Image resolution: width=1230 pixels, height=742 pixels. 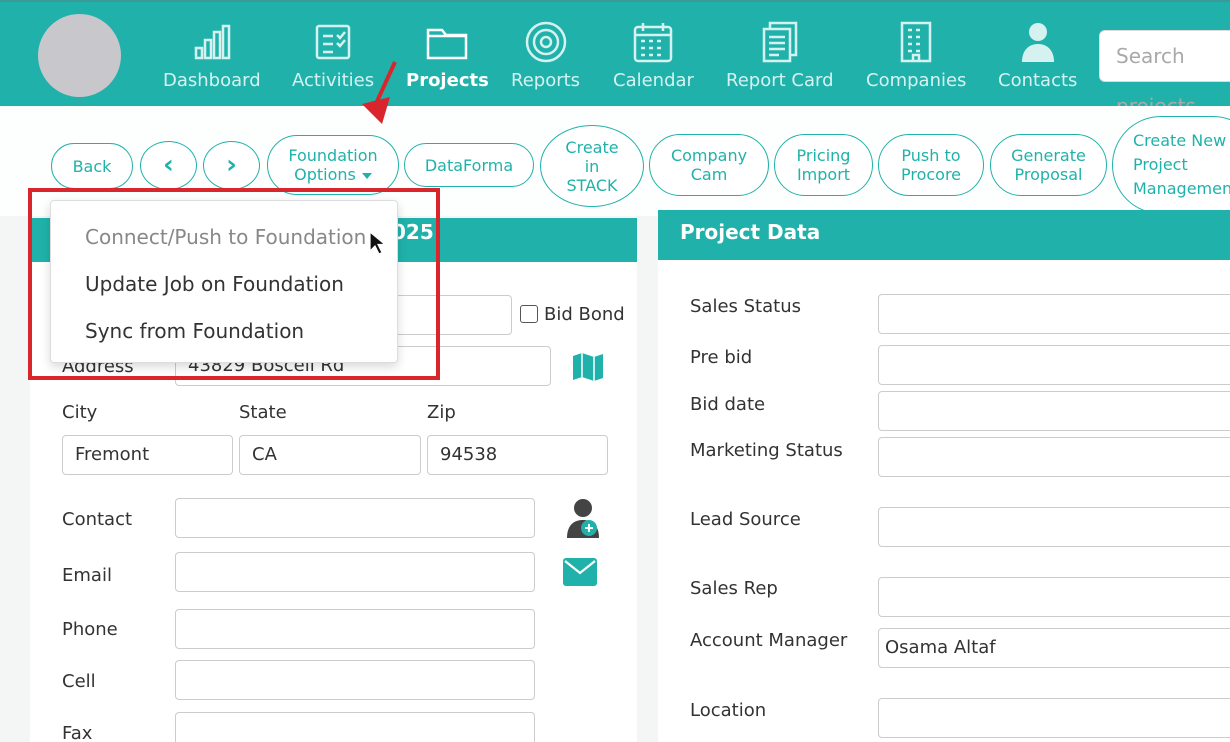 What do you see at coordinates (823, 165) in the screenshot?
I see `pricing-import-button: Pricing Import` at bounding box center [823, 165].